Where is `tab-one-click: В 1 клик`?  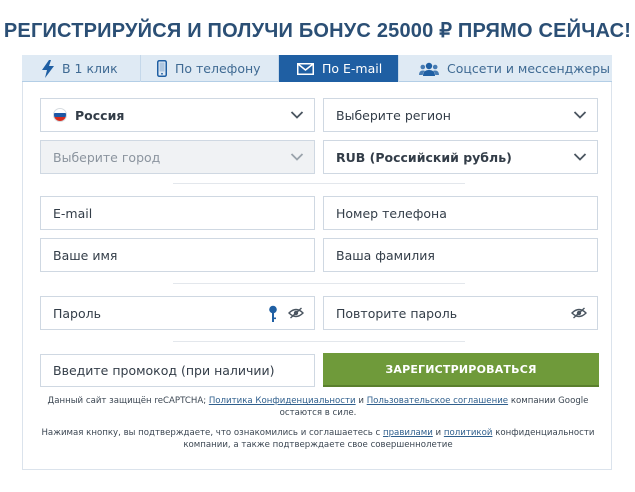 tab-one-click: В 1 клик is located at coordinates (81, 68).